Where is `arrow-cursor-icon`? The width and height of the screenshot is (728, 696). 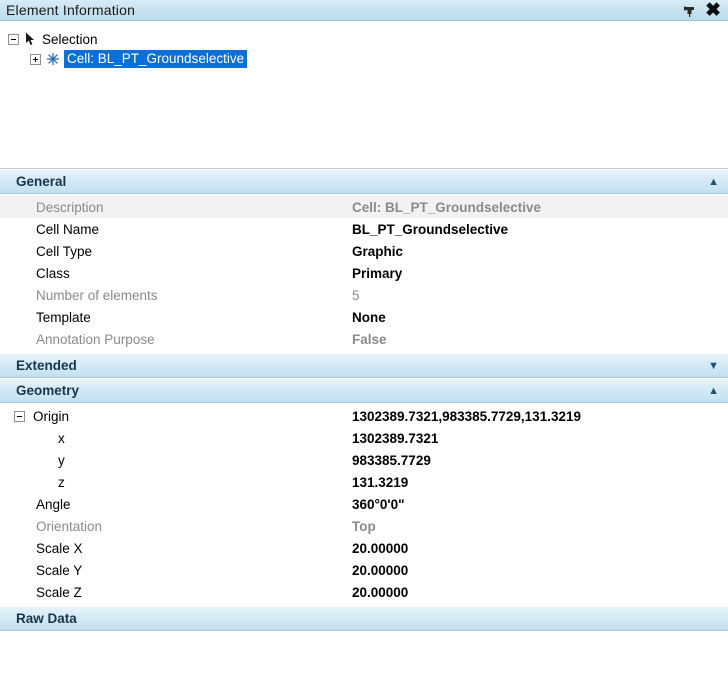
arrow-cursor-icon is located at coordinates (30, 39).